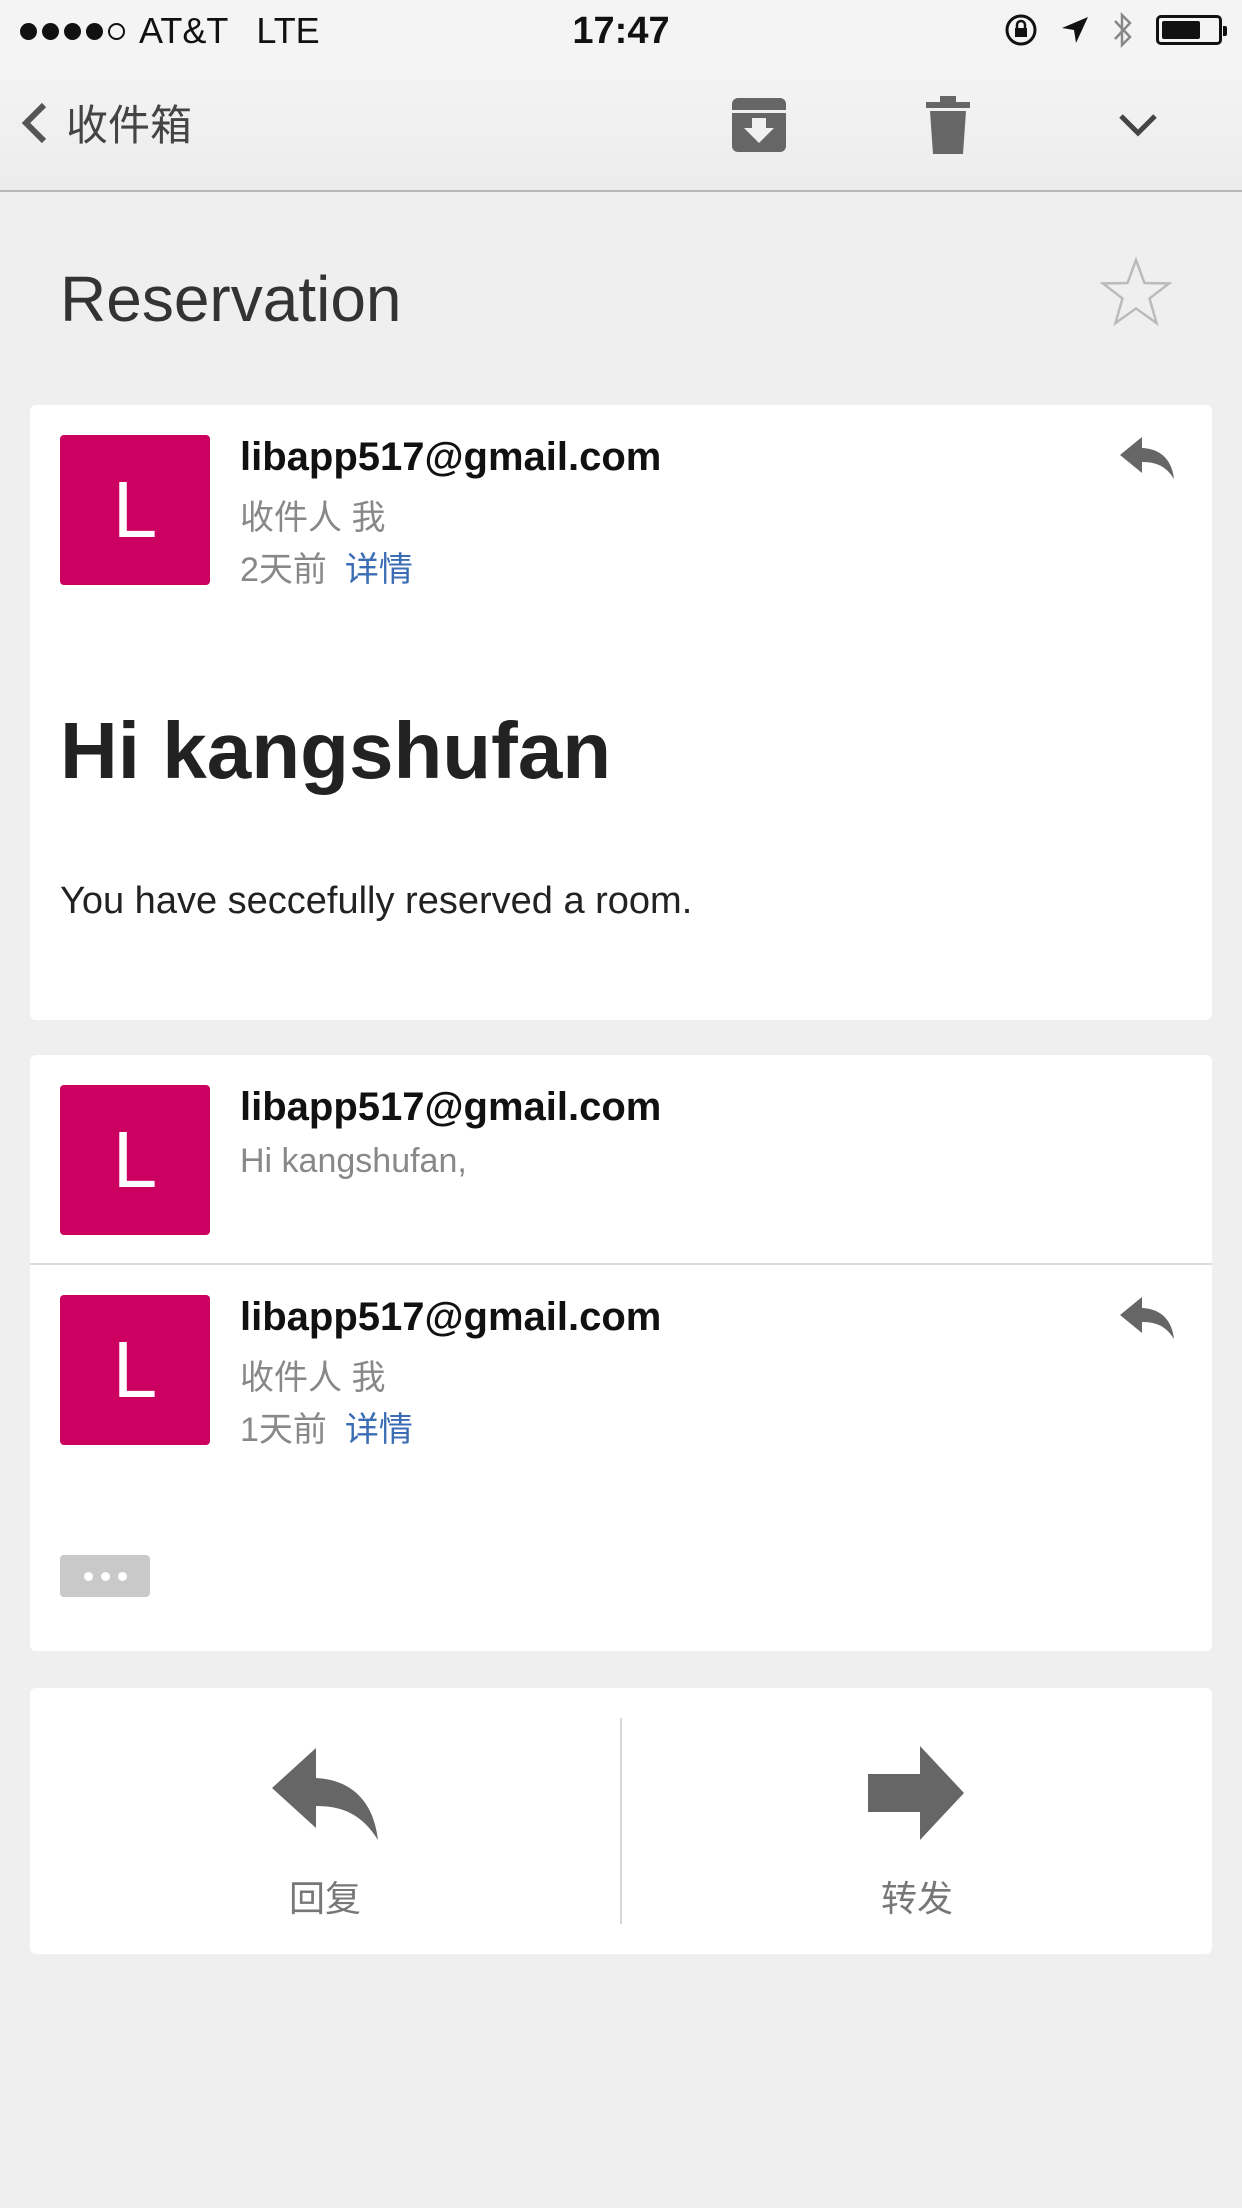 The height and width of the screenshot is (2208, 1242). What do you see at coordinates (231, 299) in the screenshot?
I see `email-subject: Reservation` at bounding box center [231, 299].